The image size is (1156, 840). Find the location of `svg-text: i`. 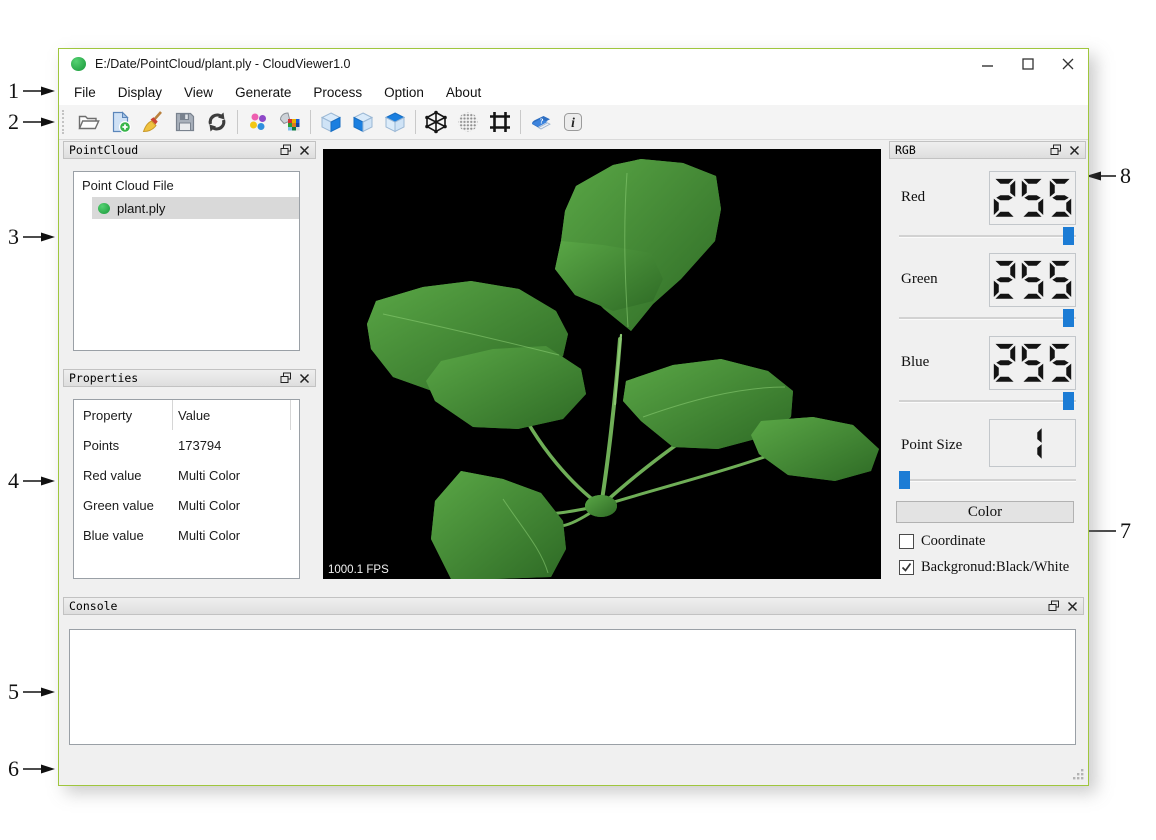

svg-text: i is located at coordinates (573, 122).